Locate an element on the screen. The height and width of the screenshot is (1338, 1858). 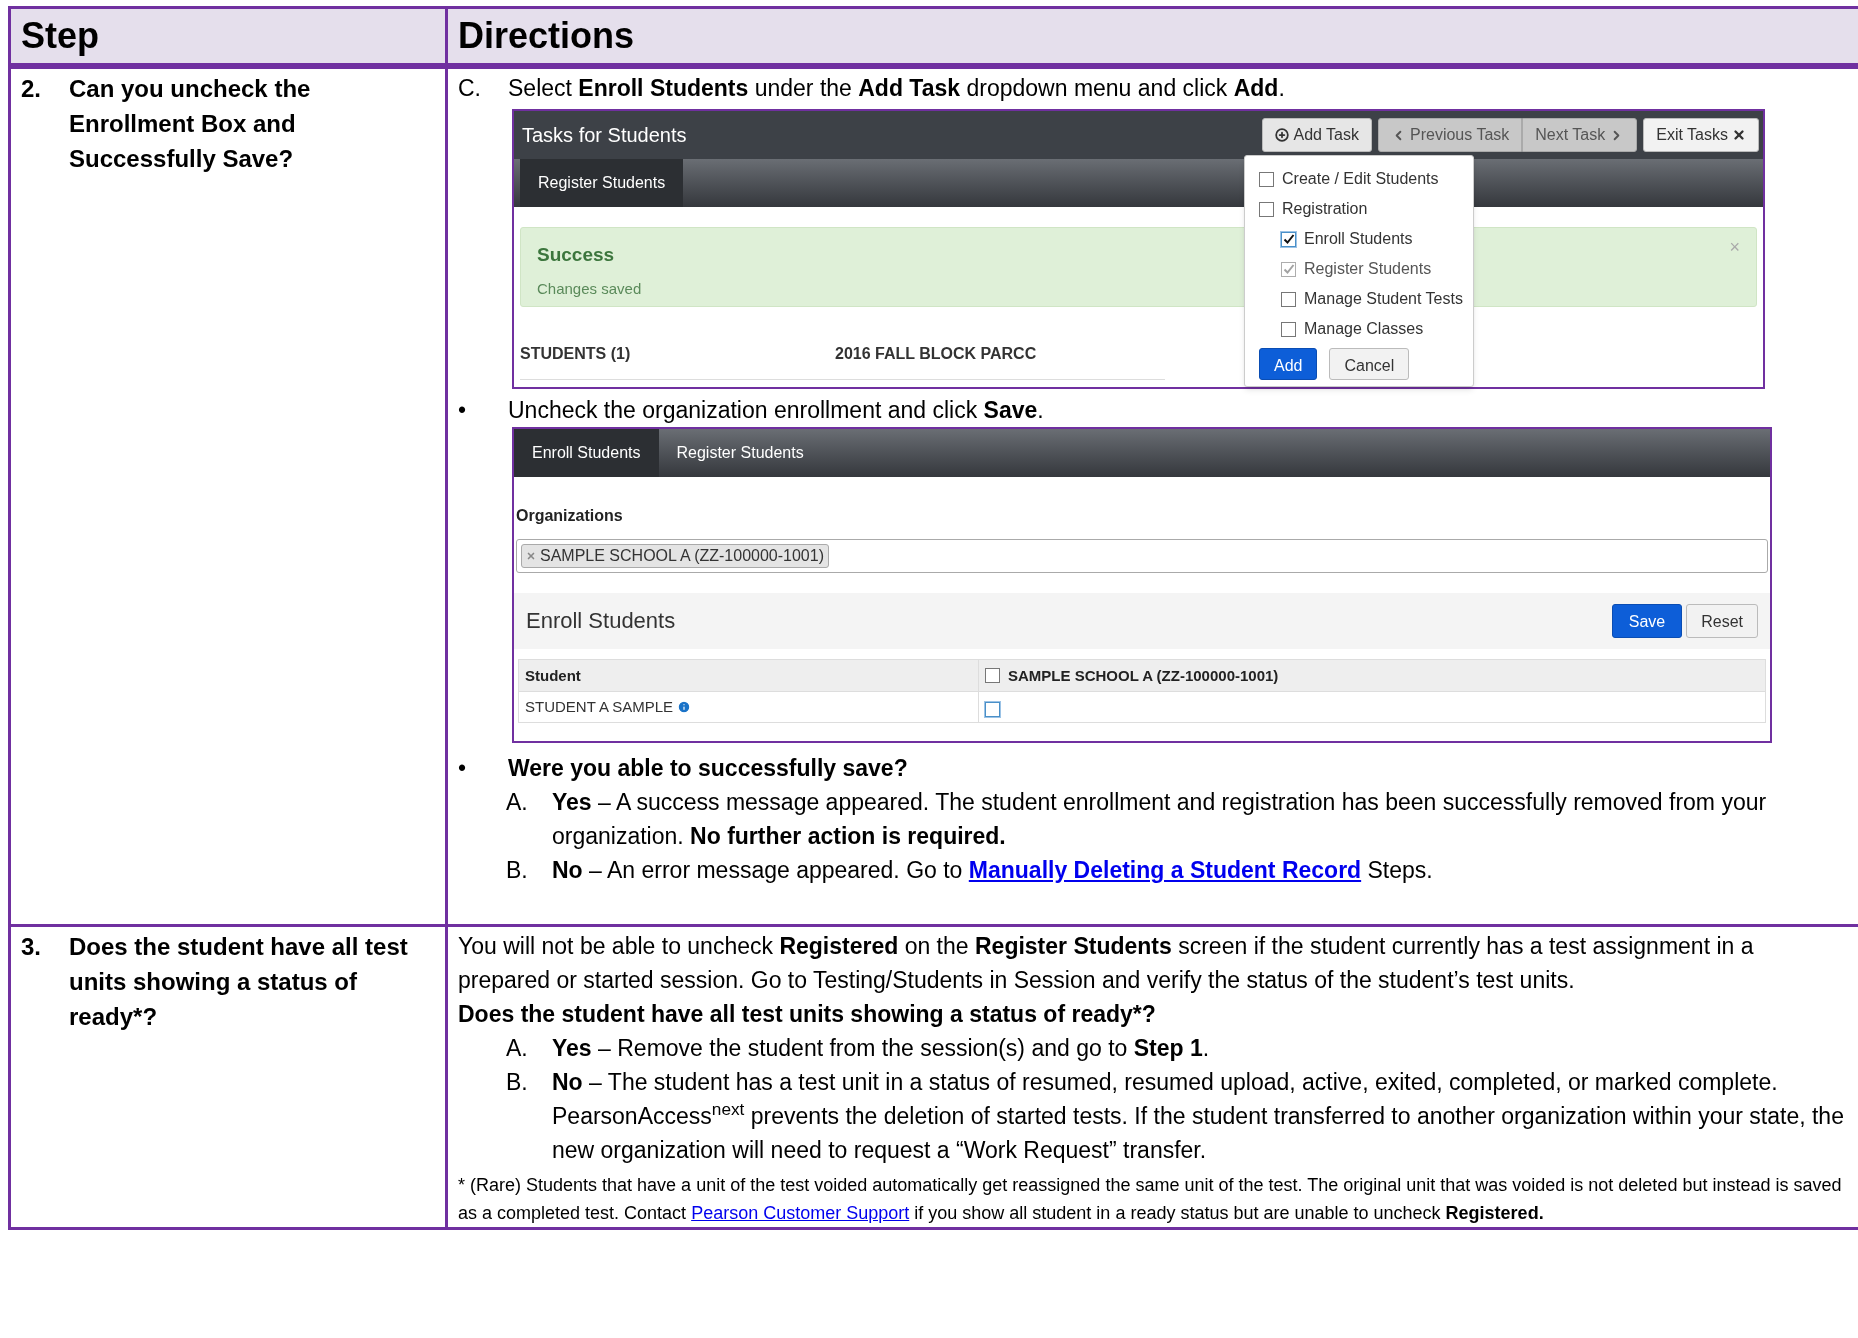
question-heading: Does the student have all test units showing a status of ready*? is located at coordinates (807, 1014).